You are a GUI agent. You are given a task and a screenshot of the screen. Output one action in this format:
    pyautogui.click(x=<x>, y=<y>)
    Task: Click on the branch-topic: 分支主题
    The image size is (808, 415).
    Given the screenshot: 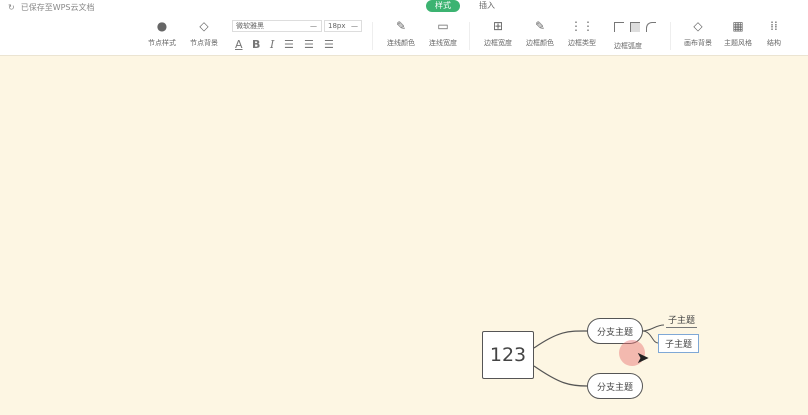 What is the action you would take?
    pyautogui.click(x=615, y=386)
    